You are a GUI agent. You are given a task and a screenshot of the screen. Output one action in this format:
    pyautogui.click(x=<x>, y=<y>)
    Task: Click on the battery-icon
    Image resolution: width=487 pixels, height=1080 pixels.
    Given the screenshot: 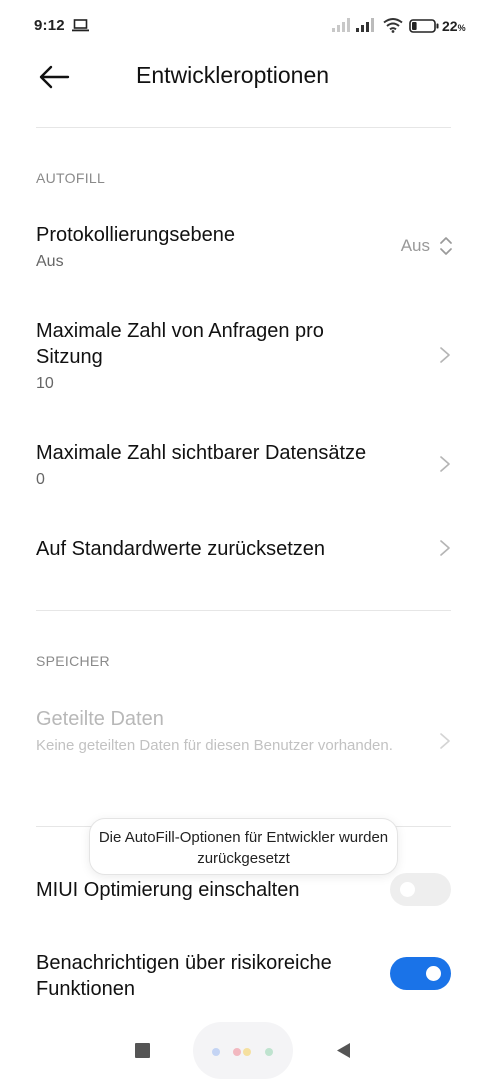 What is the action you would take?
    pyautogui.click(x=424, y=26)
    